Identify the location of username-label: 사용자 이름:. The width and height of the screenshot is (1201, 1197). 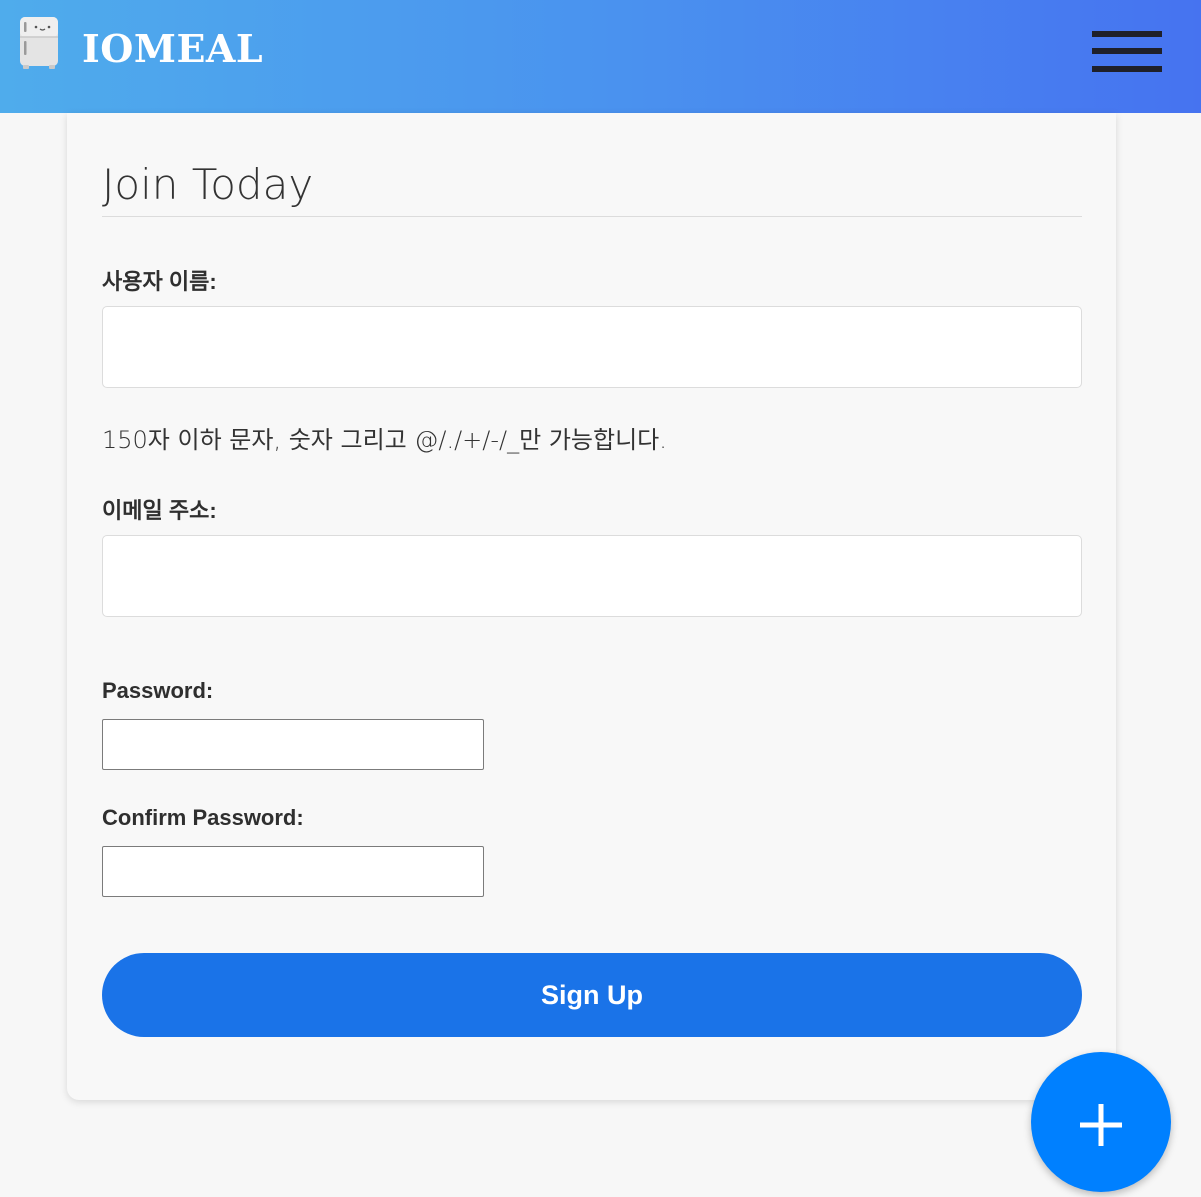
(159, 281).